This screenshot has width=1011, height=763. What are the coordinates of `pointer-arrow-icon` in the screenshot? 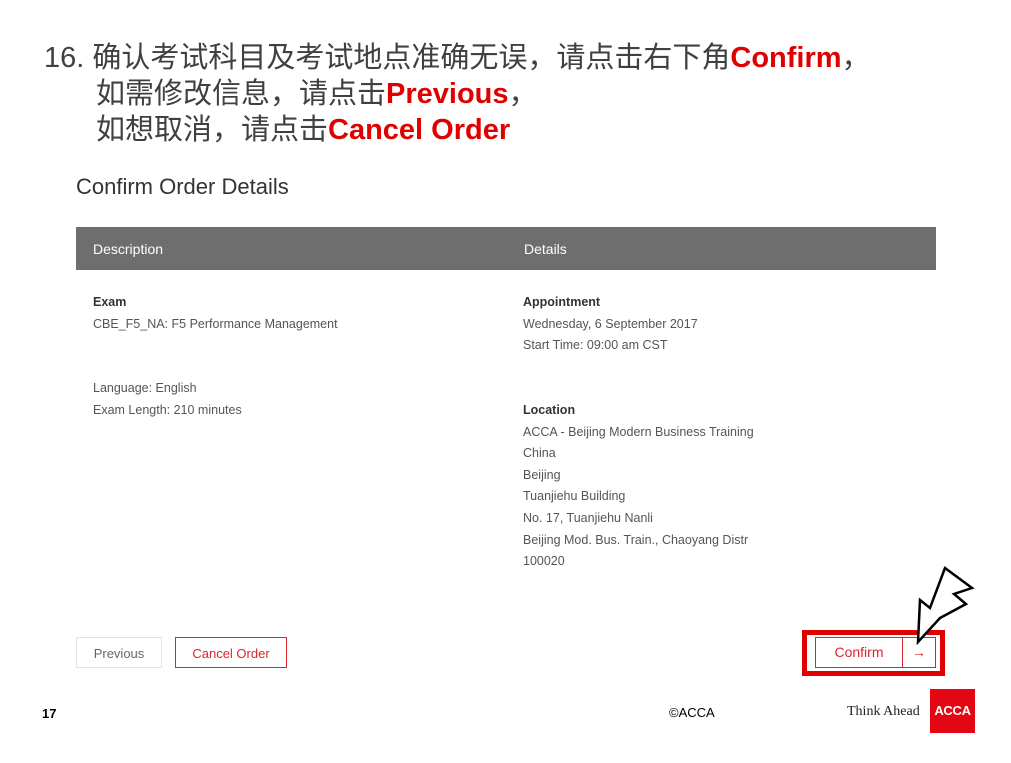 It's located at (945, 605).